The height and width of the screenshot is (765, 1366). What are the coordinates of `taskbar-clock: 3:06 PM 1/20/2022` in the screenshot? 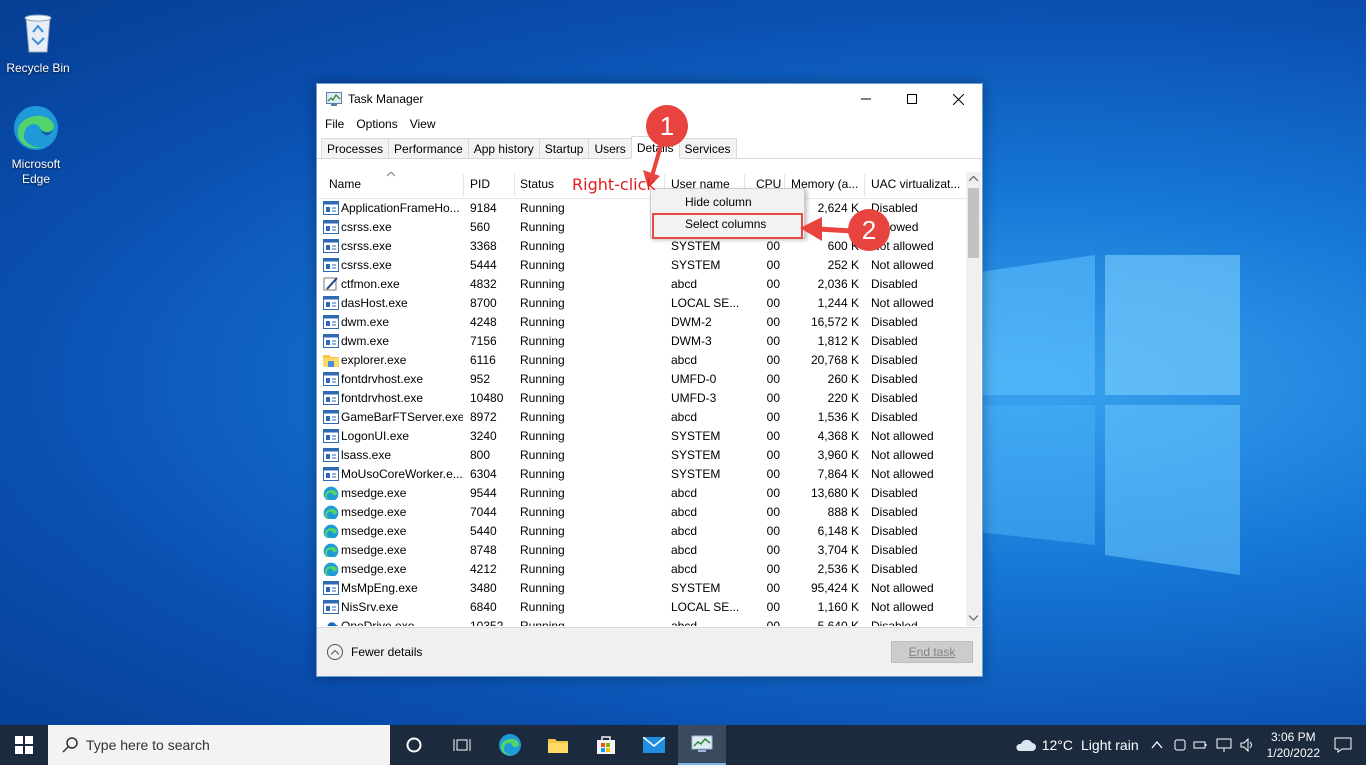 It's located at (1293, 745).